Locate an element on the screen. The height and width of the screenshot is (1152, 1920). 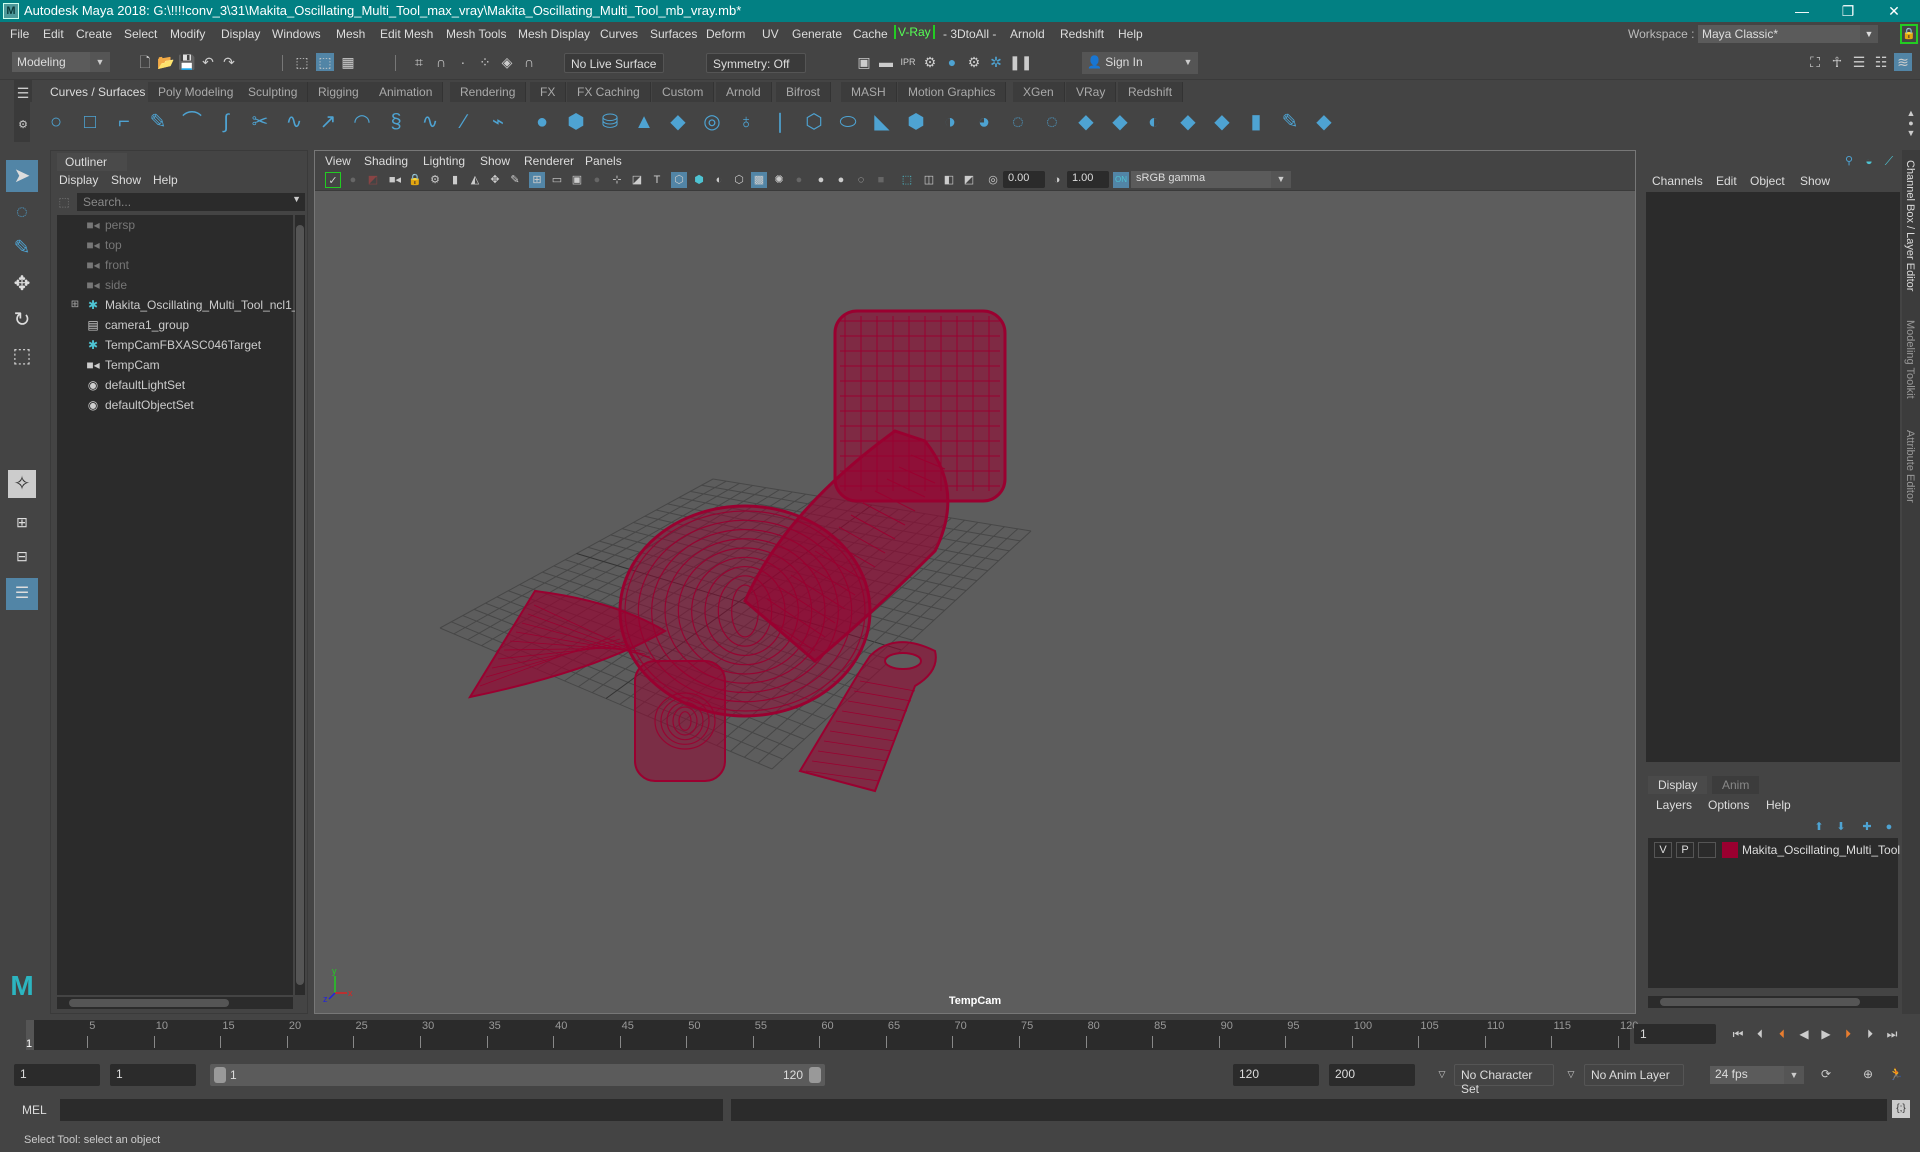
outliner-item: ▤ camera1_group is located at coordinates (175, 325).